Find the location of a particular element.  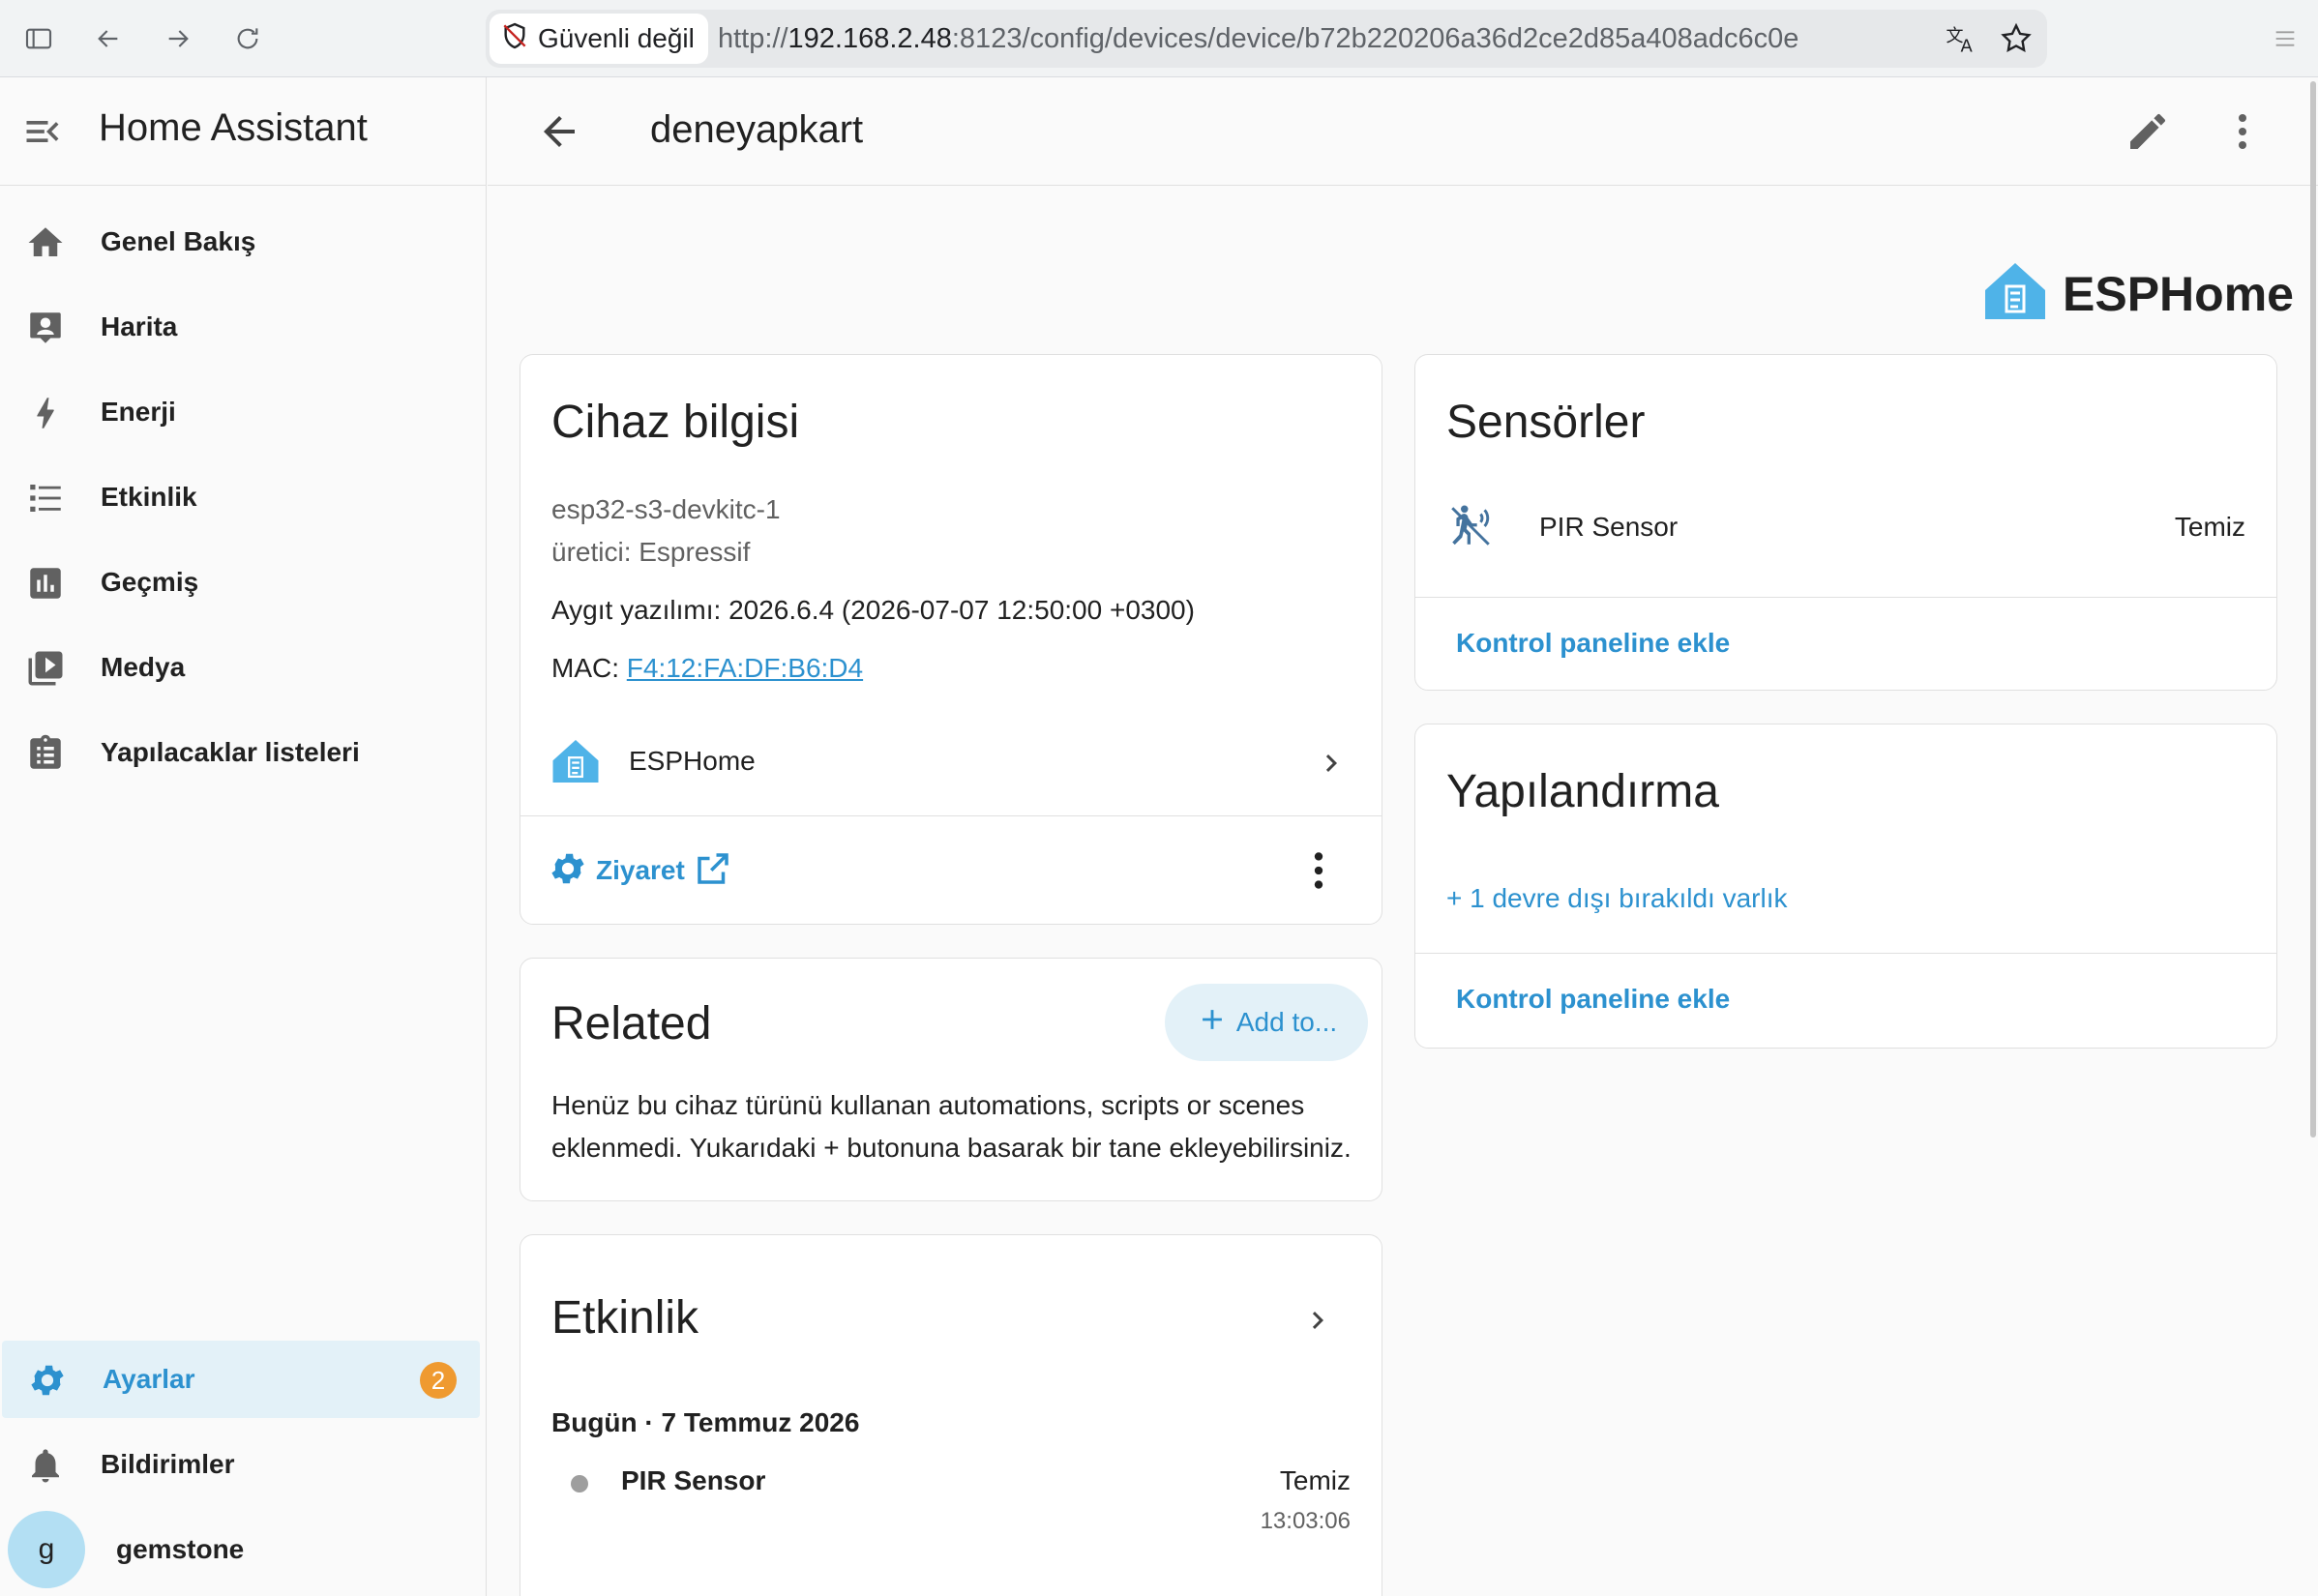

integration-brand: ESPHome is located at coordinates (2138, 293).